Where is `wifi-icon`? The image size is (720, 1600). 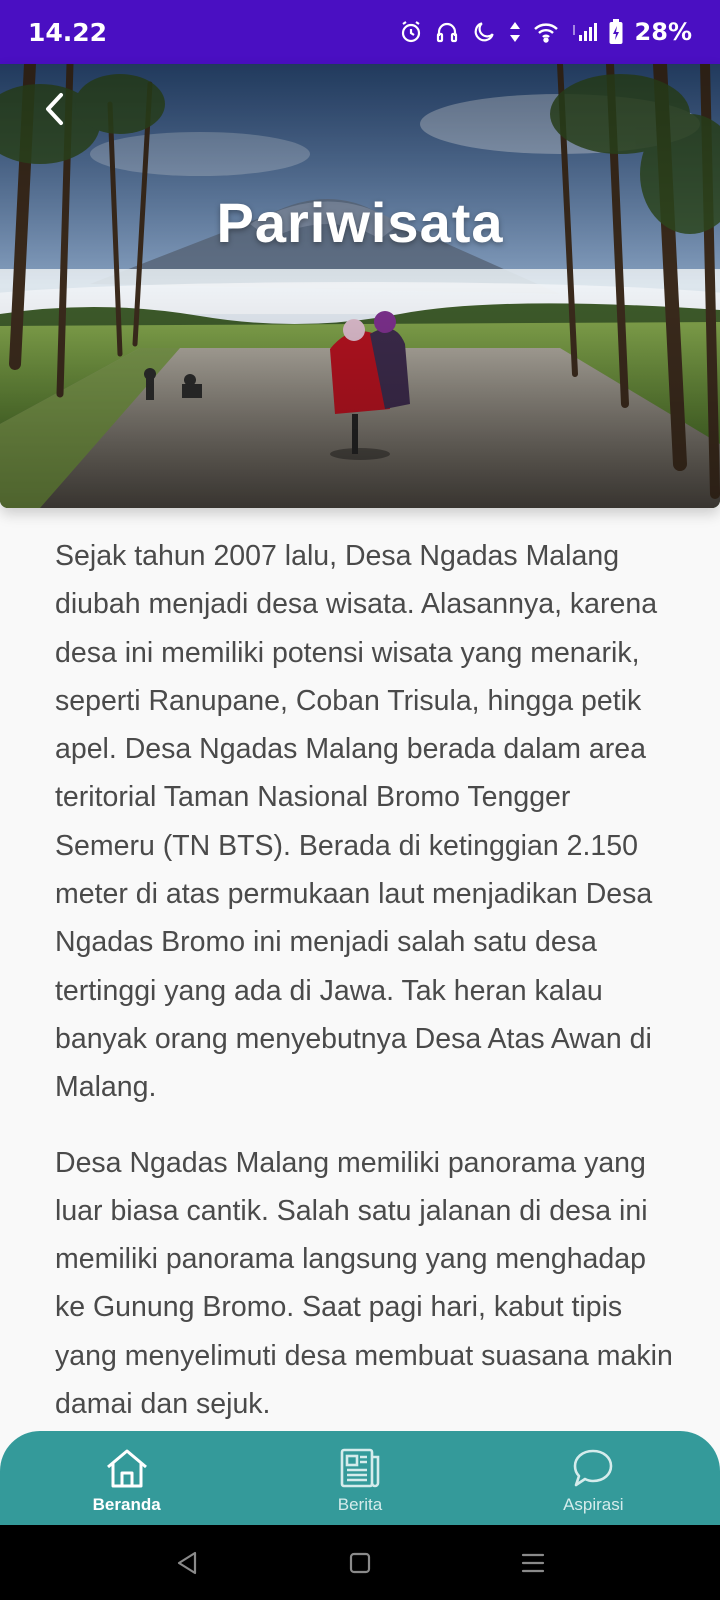 wifi-icon is located at coordinates (546, 32).